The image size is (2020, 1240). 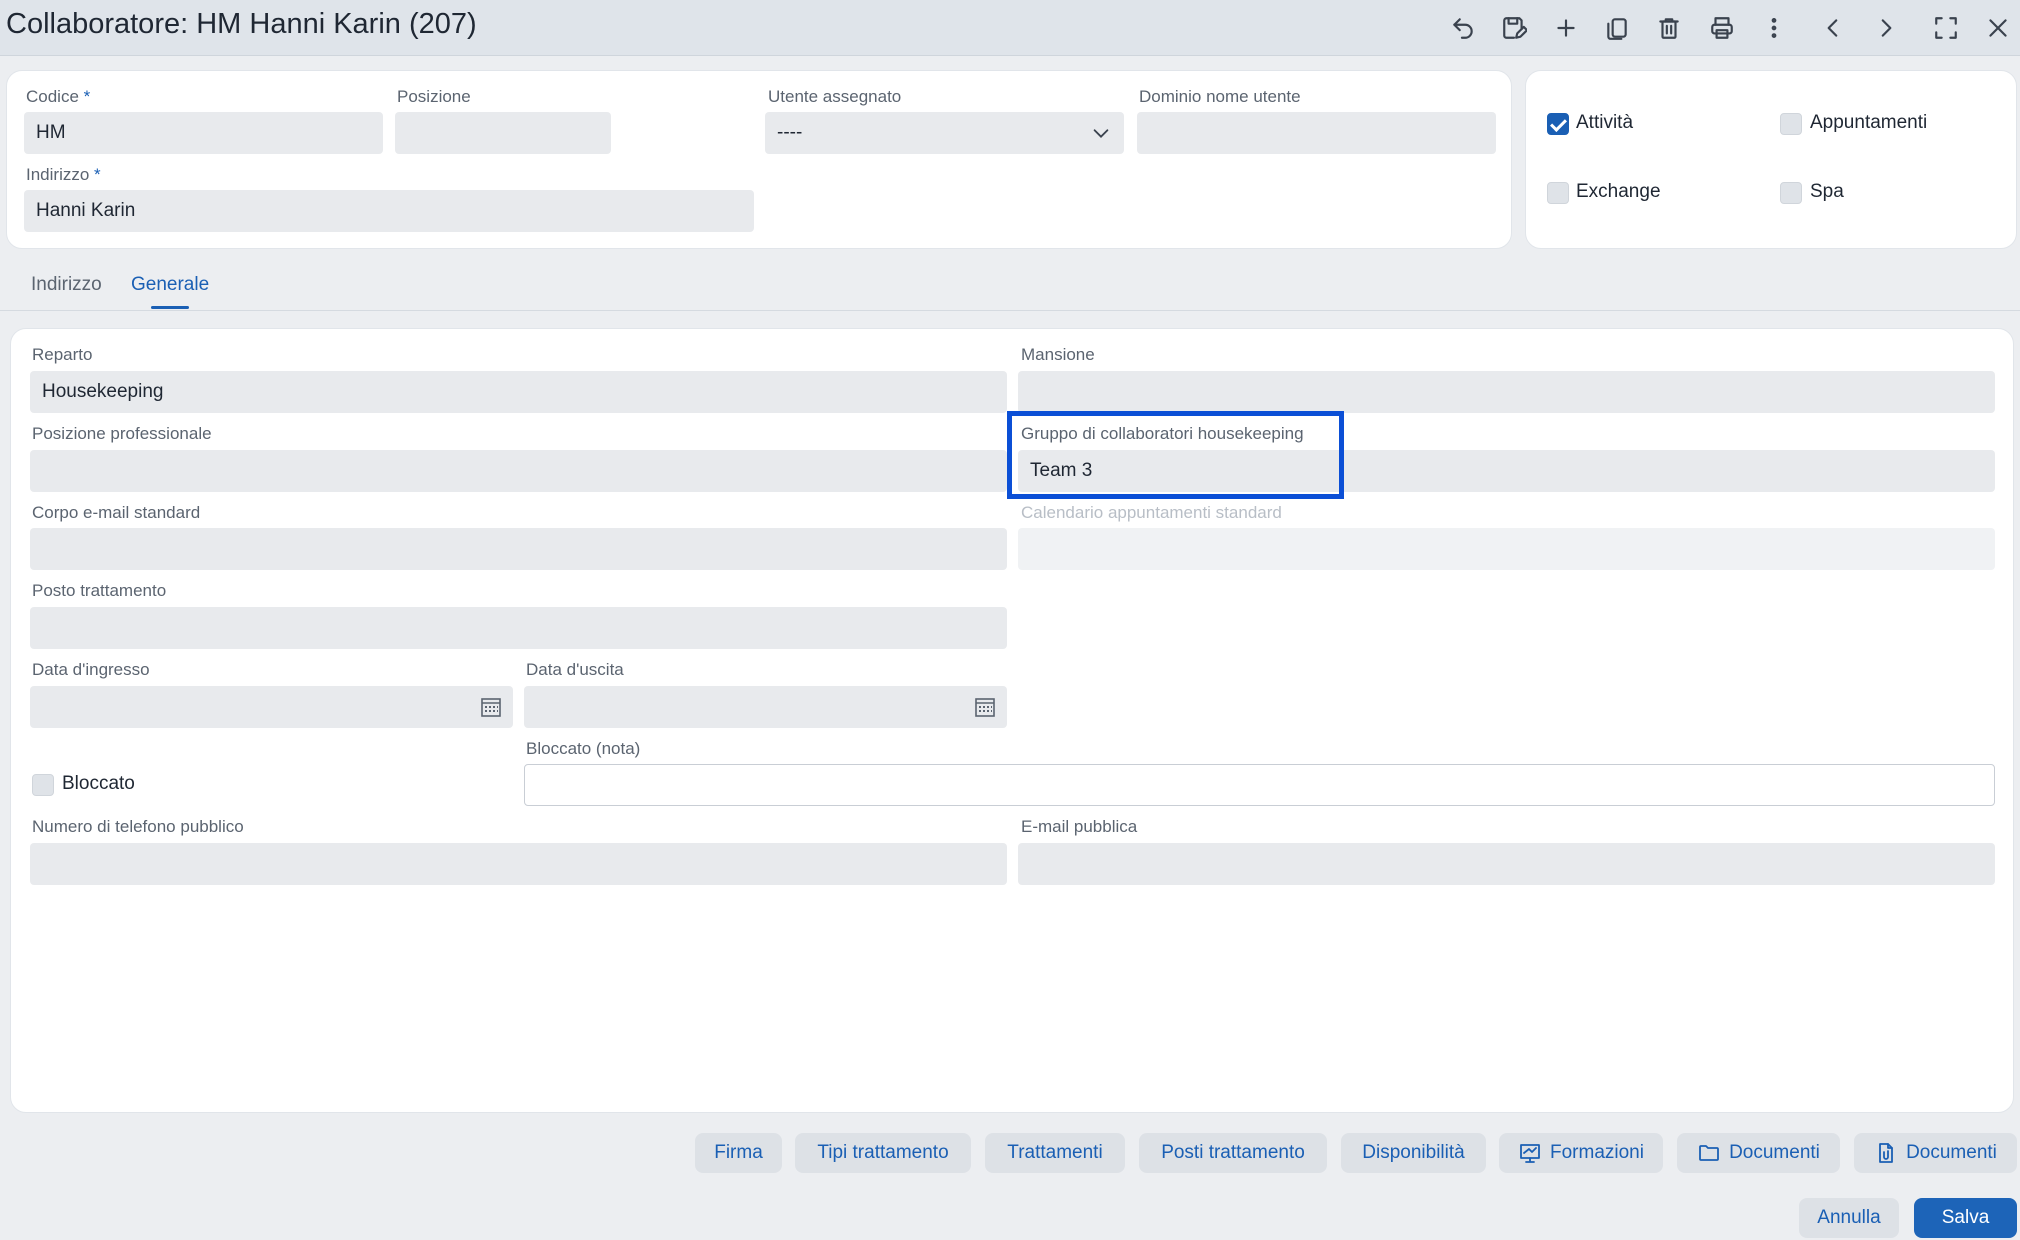 I want to click on data-uscita-input, so click(x=765, y=707).